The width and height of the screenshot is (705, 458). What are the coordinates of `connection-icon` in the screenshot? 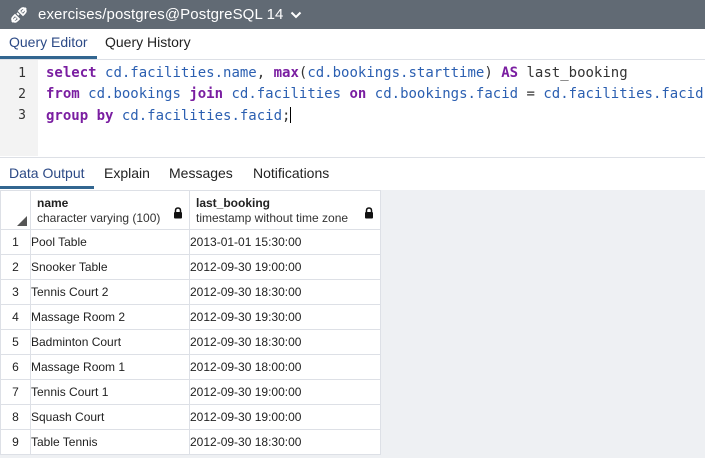 It's located at (19, 14).